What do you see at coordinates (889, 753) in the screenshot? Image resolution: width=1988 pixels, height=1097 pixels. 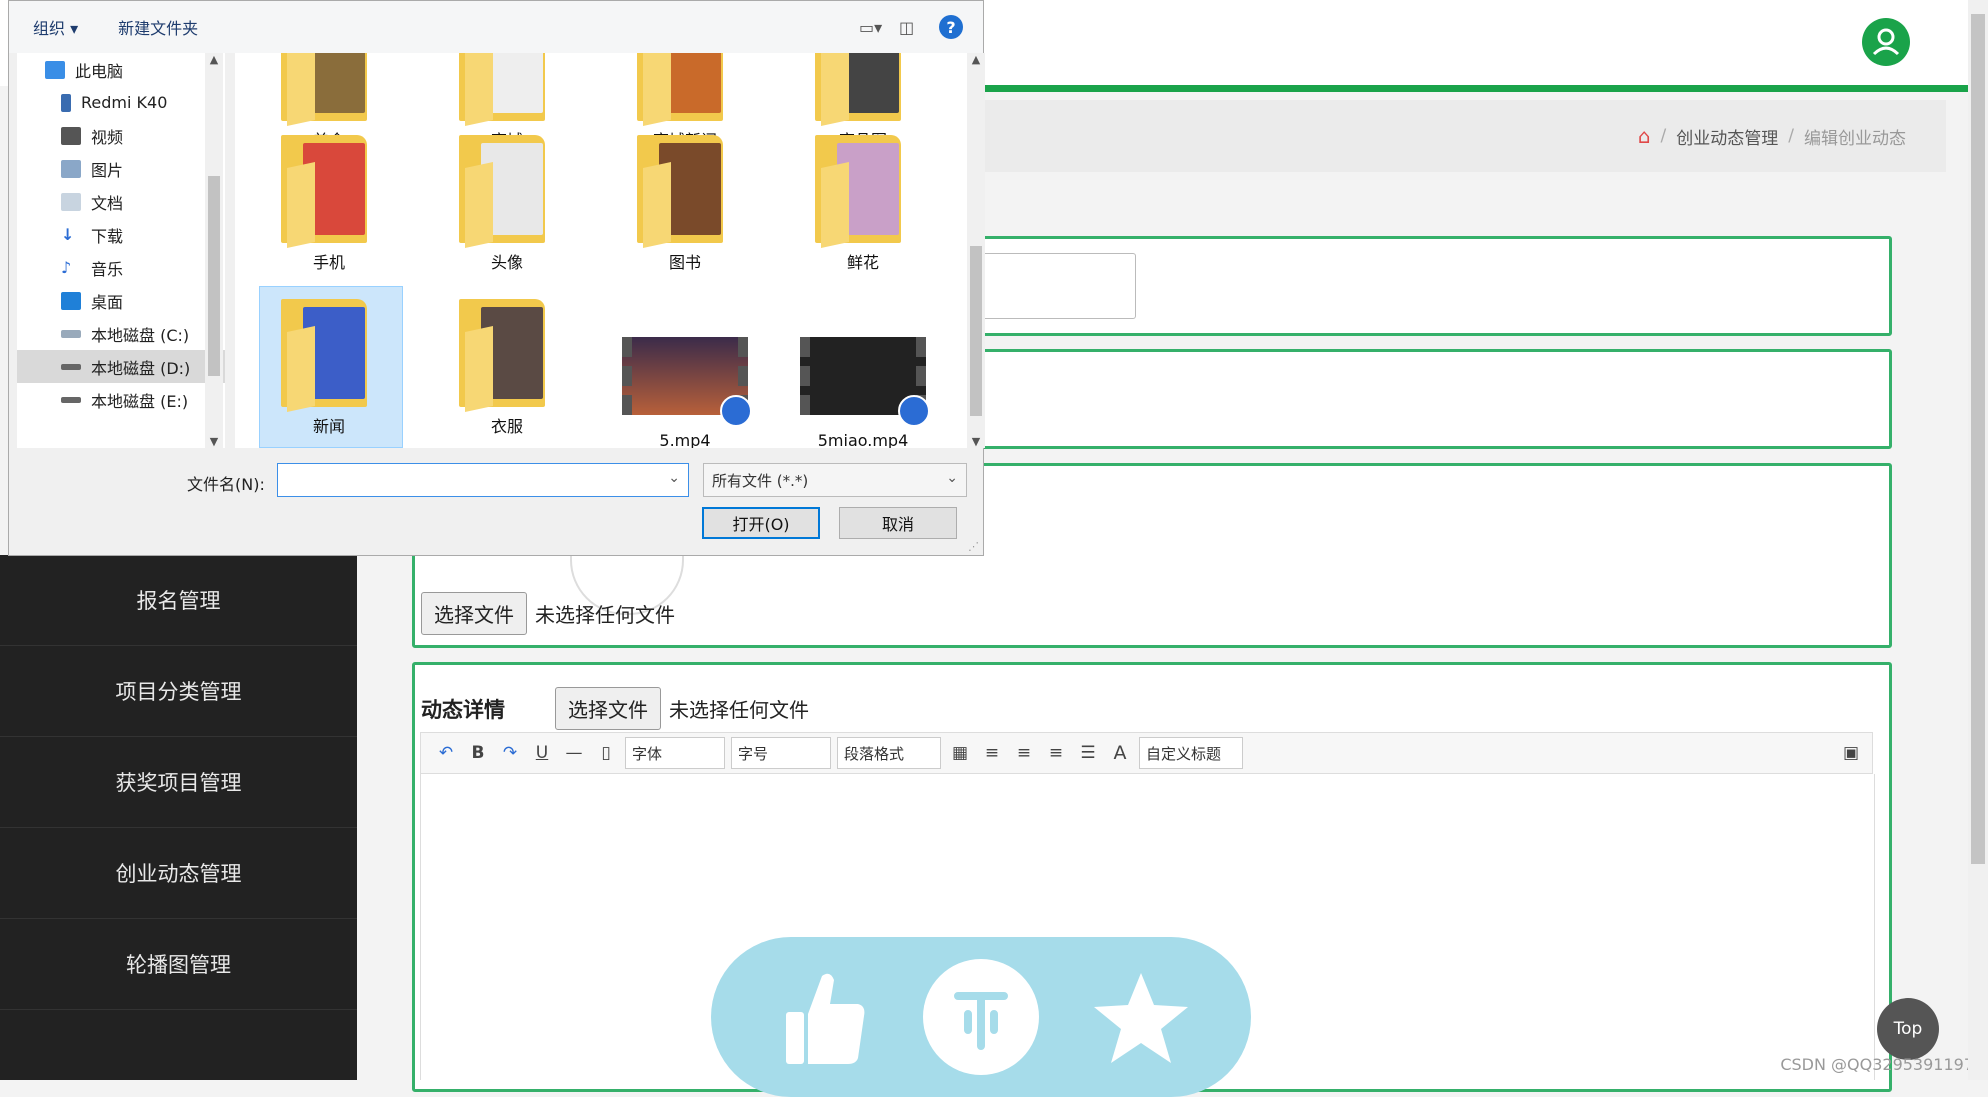 I see `paragraph-format-select: 段落格式` at bounding box center [889, 753].